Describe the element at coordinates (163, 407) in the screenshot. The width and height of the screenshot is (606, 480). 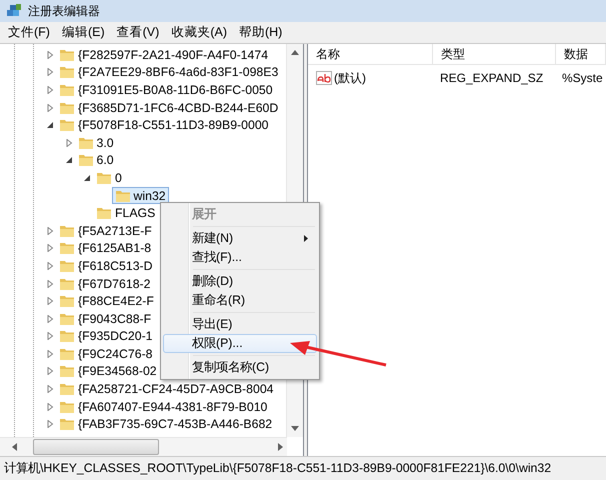
I see `tree-item: {FA607407-E944-4381-8F79-B010` at that location.